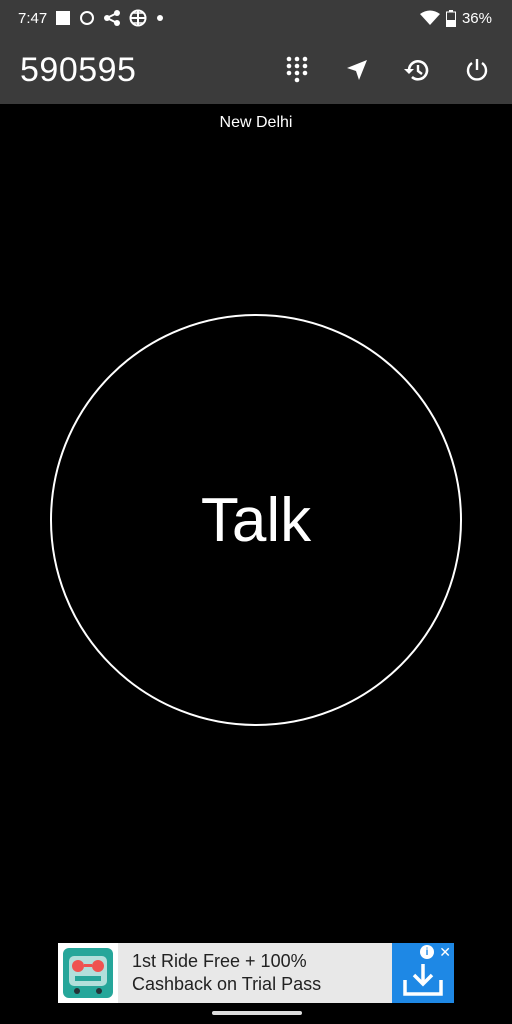  What do you see at coordinates (138, 18) in the screenshot?
I see `grid-globe-icon` at bounding box center [138, 18].